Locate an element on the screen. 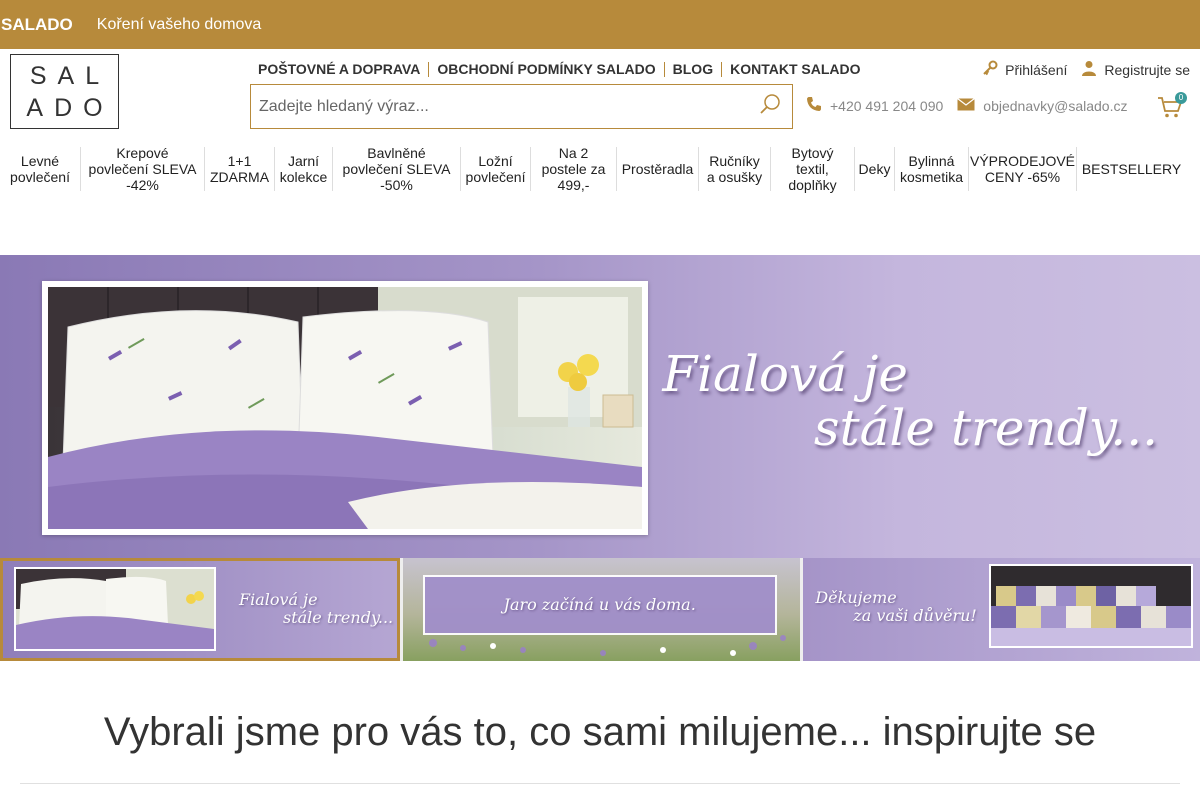 This screenshot has height=800, width=1200. phone-icon is located at coordinates (814, 105).